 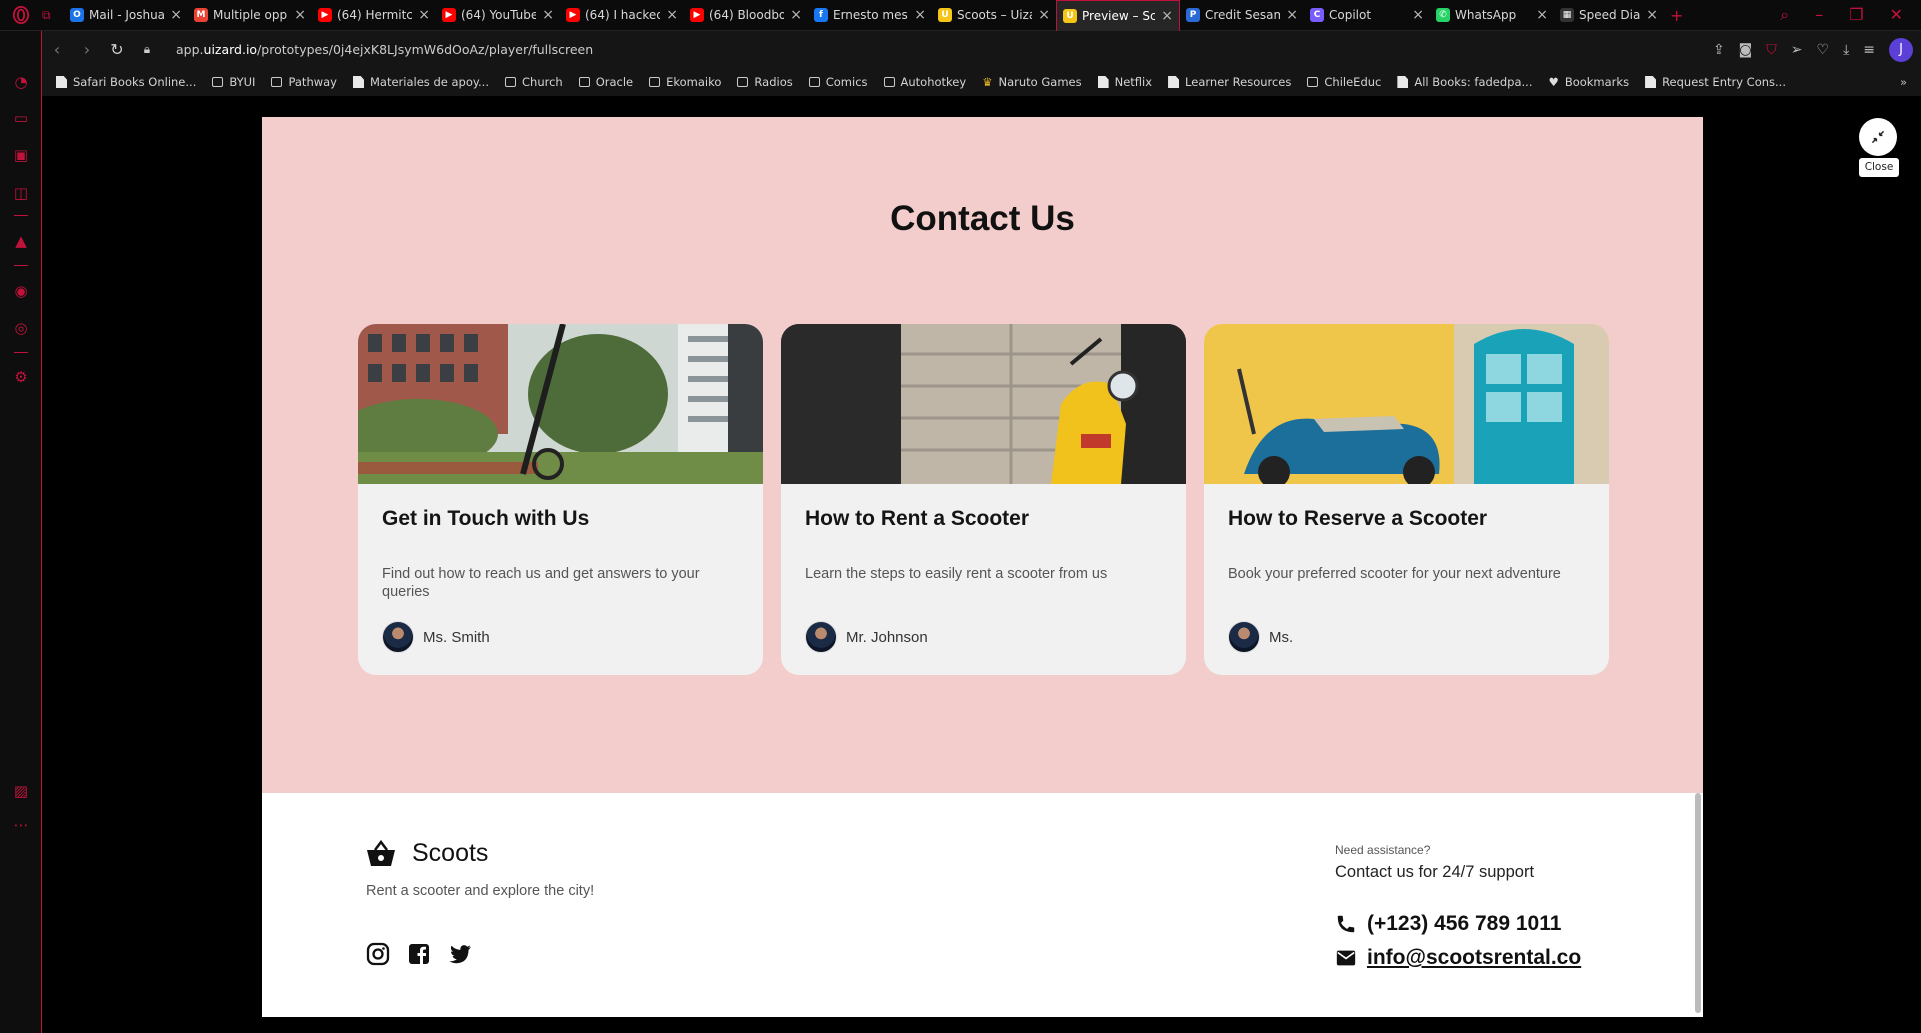 I want to click on aria-icon: ▲, so click(x=21, y=241).